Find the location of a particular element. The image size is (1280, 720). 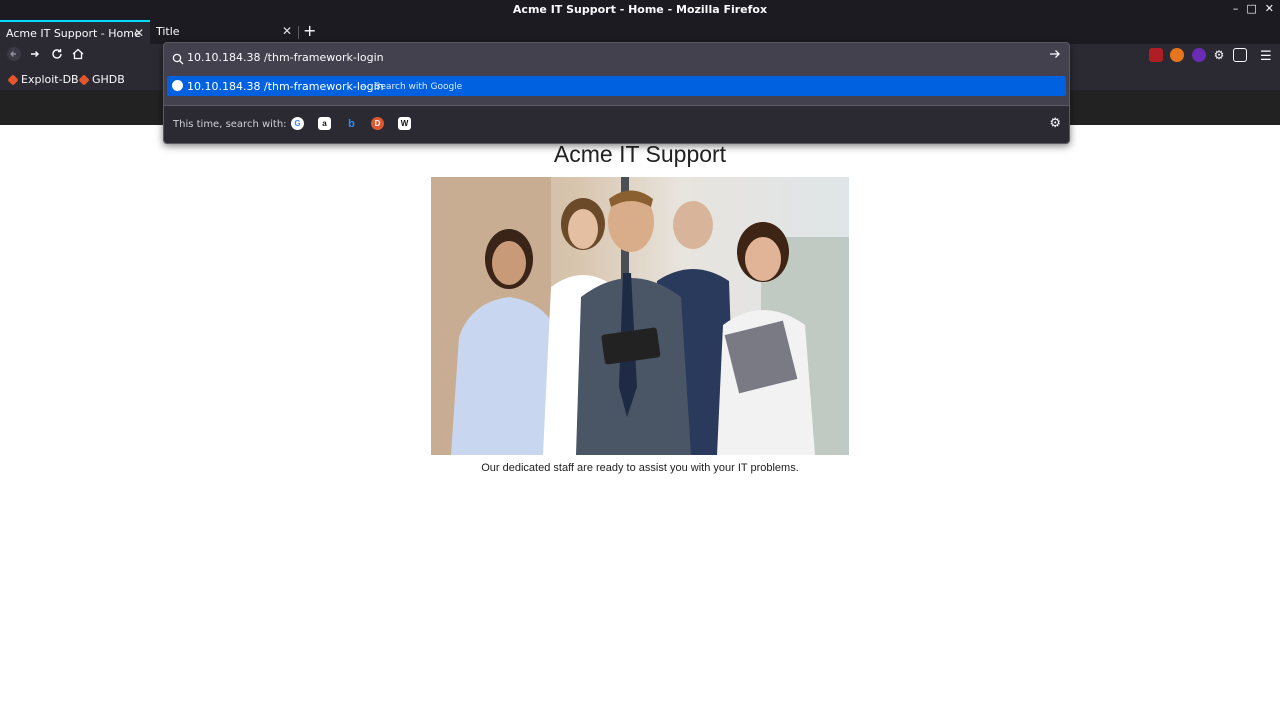

page-title: Acme IT Support is located at coordinates (640, 154).